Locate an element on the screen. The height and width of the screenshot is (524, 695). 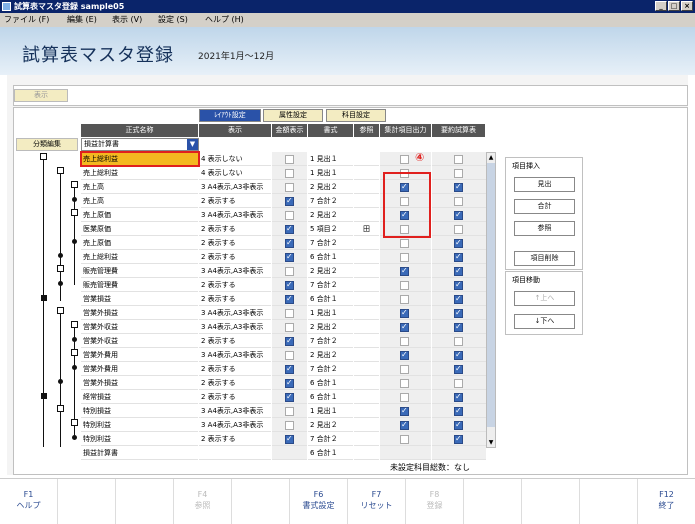
table-row: 販売管理費2 表示する 7 合計２ is located at coordinates (283, 285).